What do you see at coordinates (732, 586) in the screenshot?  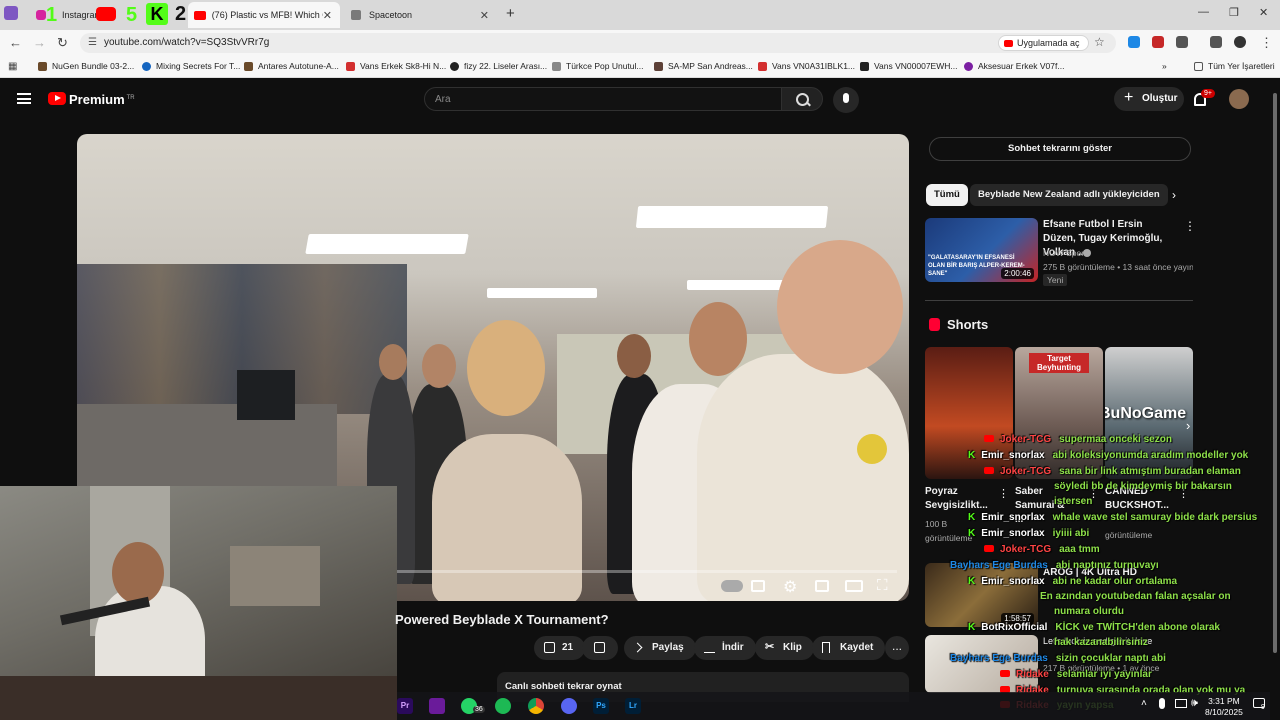 I see `autoplay-toggle` at bounding box center [732, 586].